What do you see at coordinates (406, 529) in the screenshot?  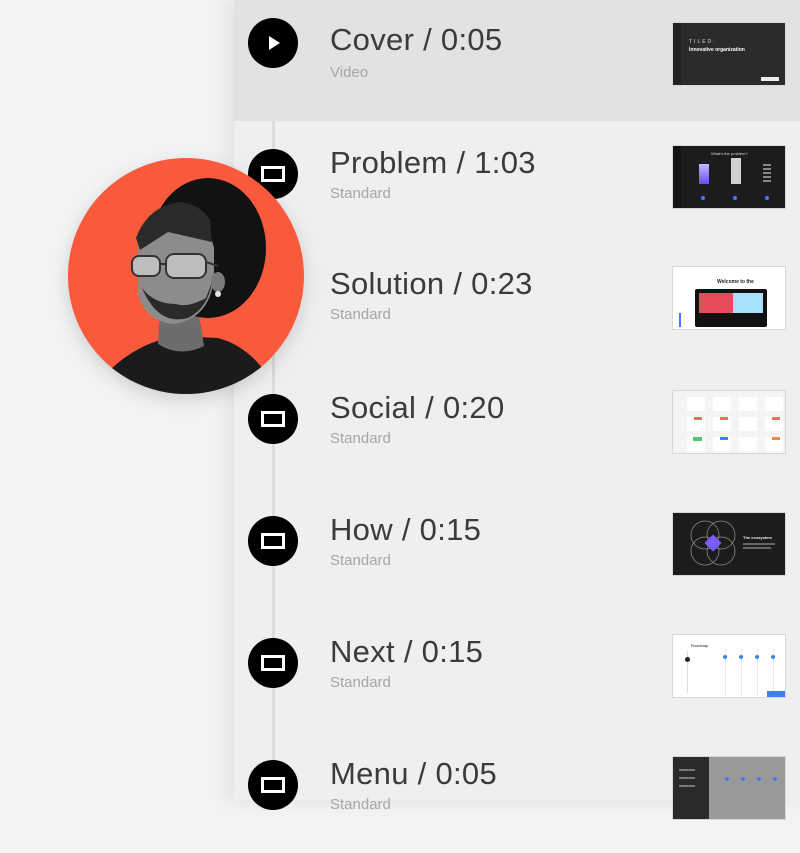 I see `slide-title: How / 0:15` at bounding box center [406, 529].